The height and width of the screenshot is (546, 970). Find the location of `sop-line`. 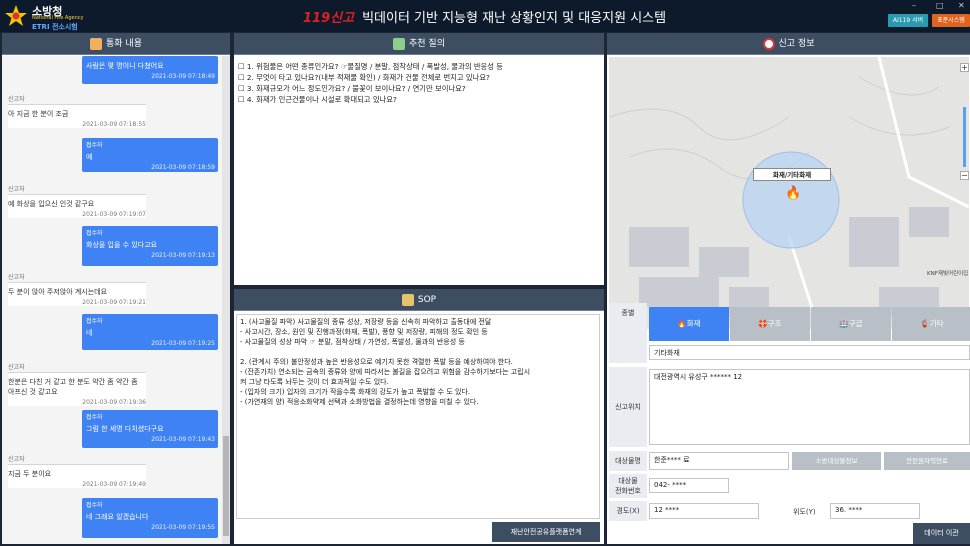

sop-line is located at coordinates (418, 352).